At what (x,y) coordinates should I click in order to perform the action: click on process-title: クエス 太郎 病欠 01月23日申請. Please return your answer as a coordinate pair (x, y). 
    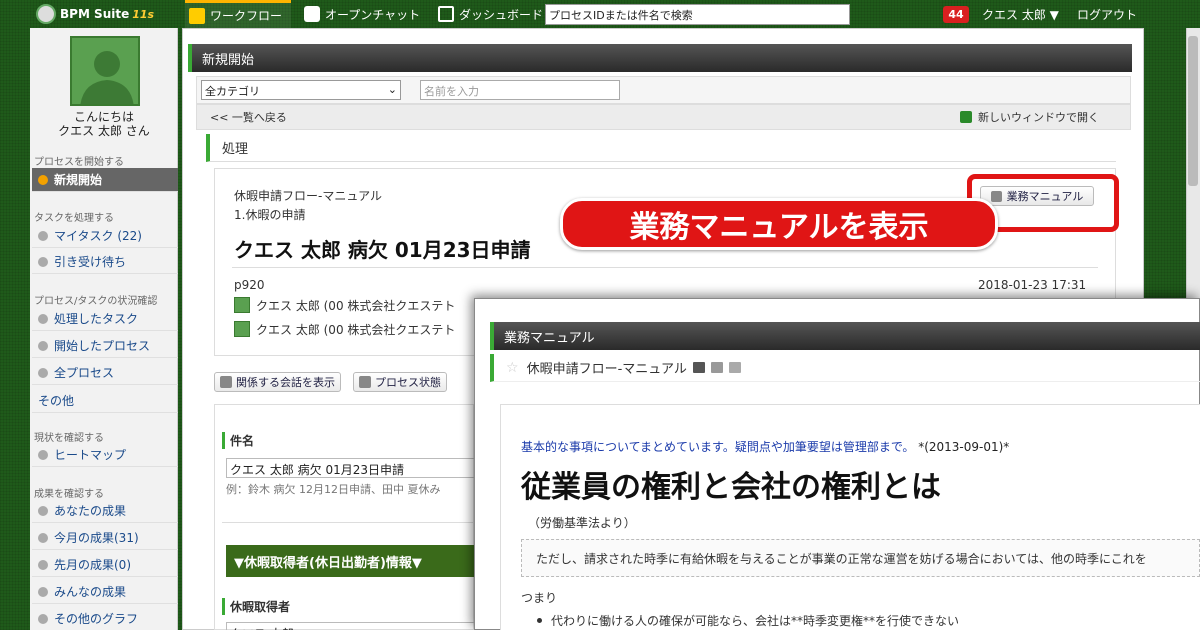
    Looking at the image, I should click on (382, 250).